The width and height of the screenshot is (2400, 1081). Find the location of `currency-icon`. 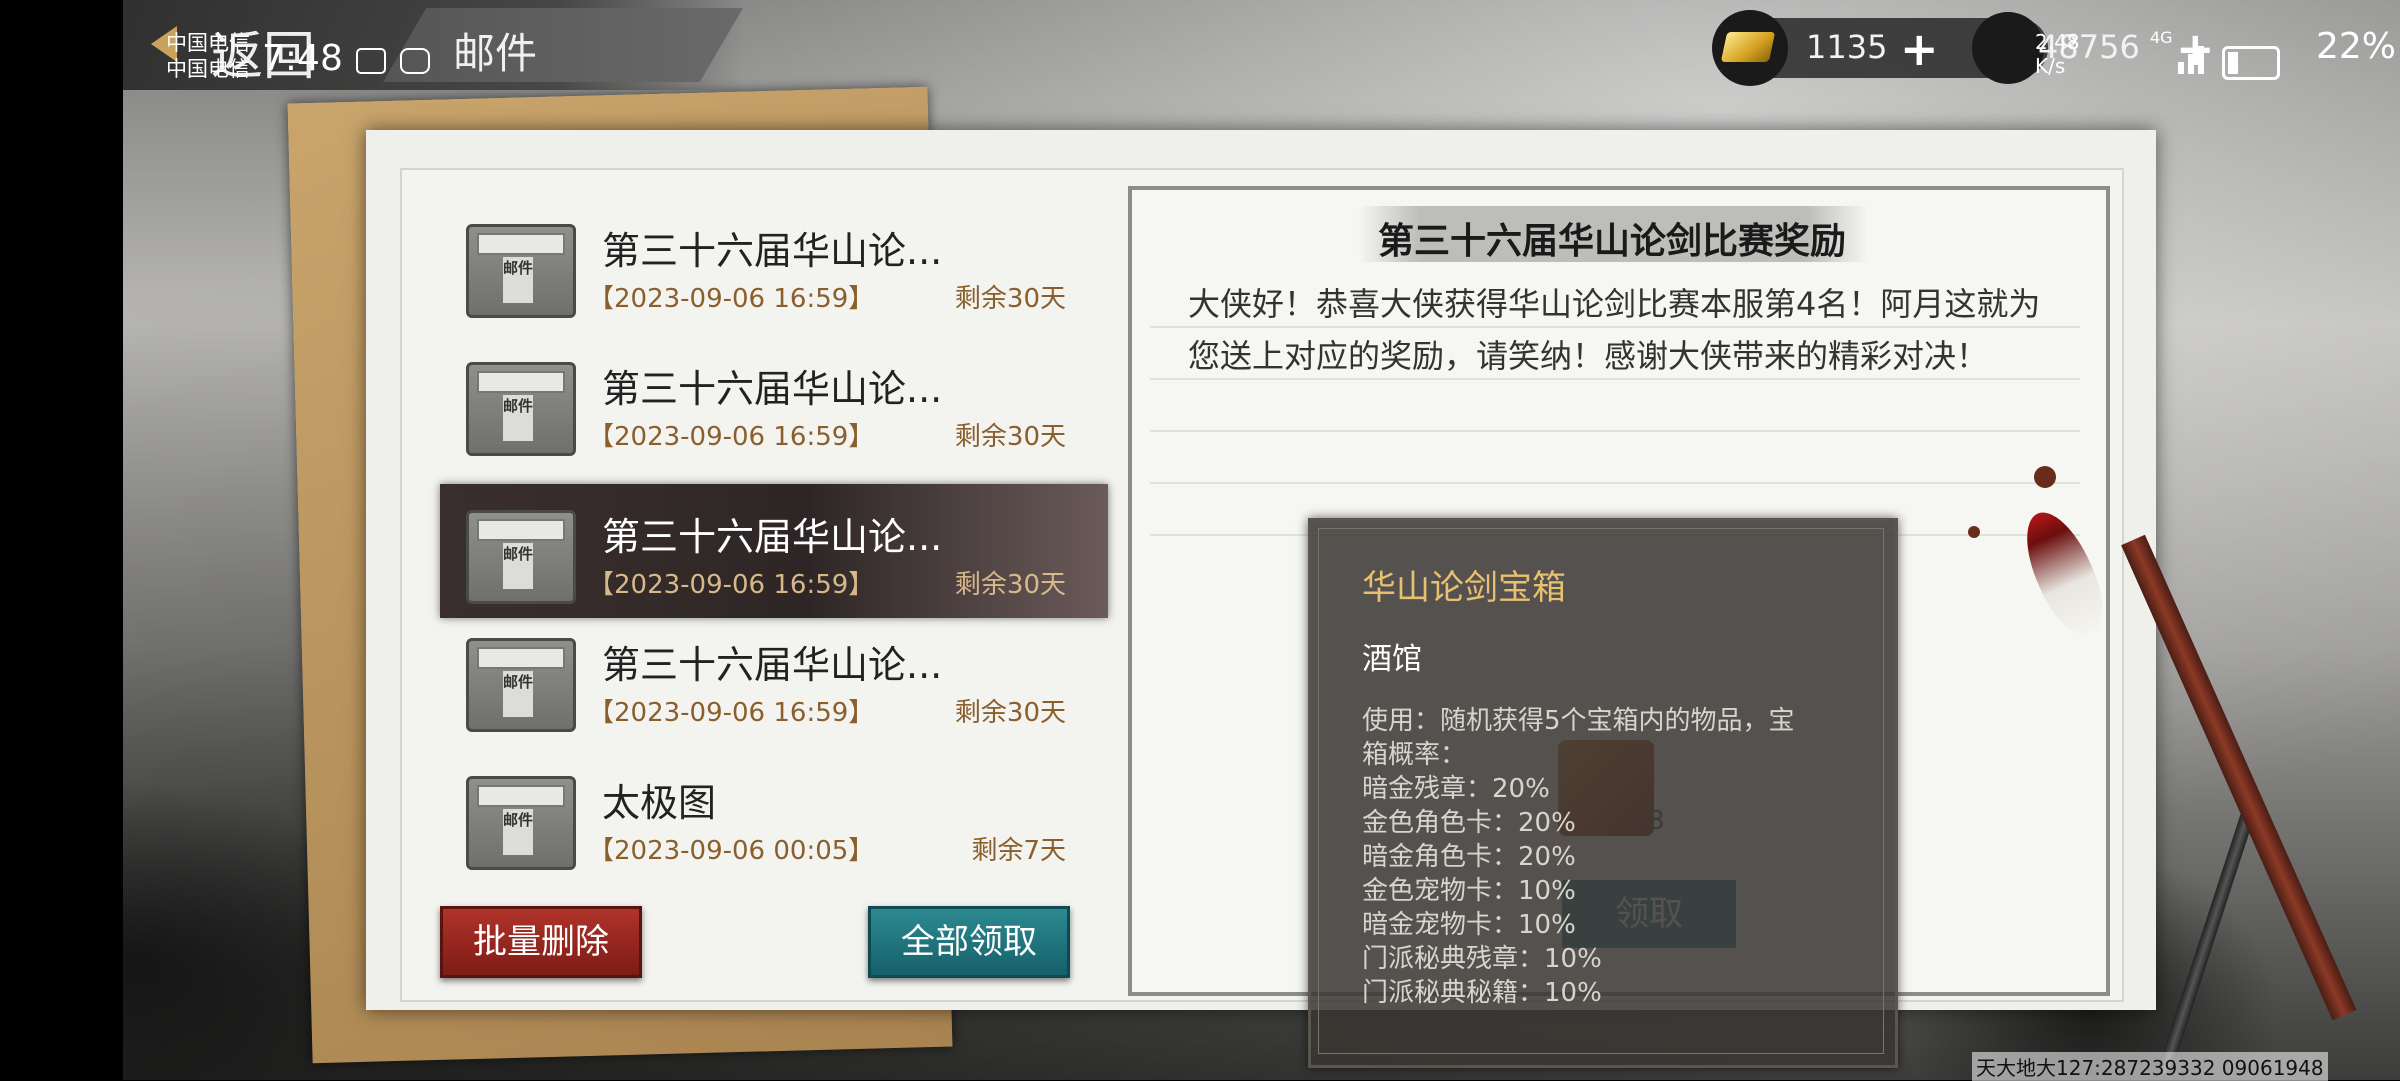

currency-icon is located at coordinates (2008, 48).